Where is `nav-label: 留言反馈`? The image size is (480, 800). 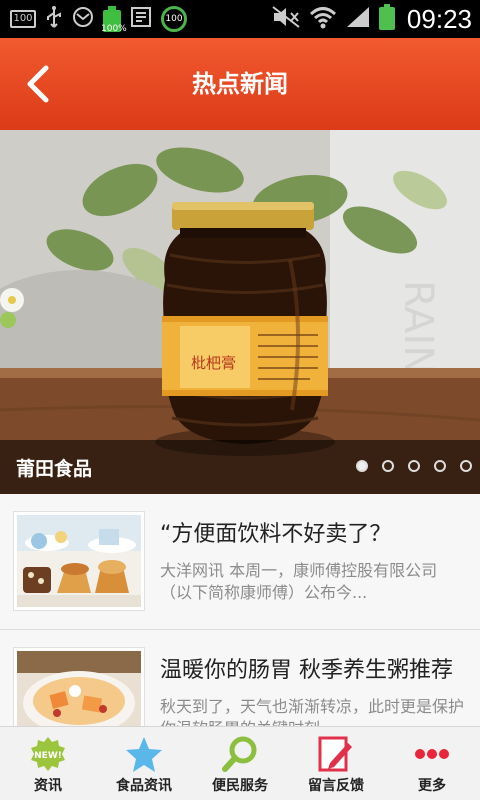
nav-label: 留言反馈 is located at coordinates (336, 786).